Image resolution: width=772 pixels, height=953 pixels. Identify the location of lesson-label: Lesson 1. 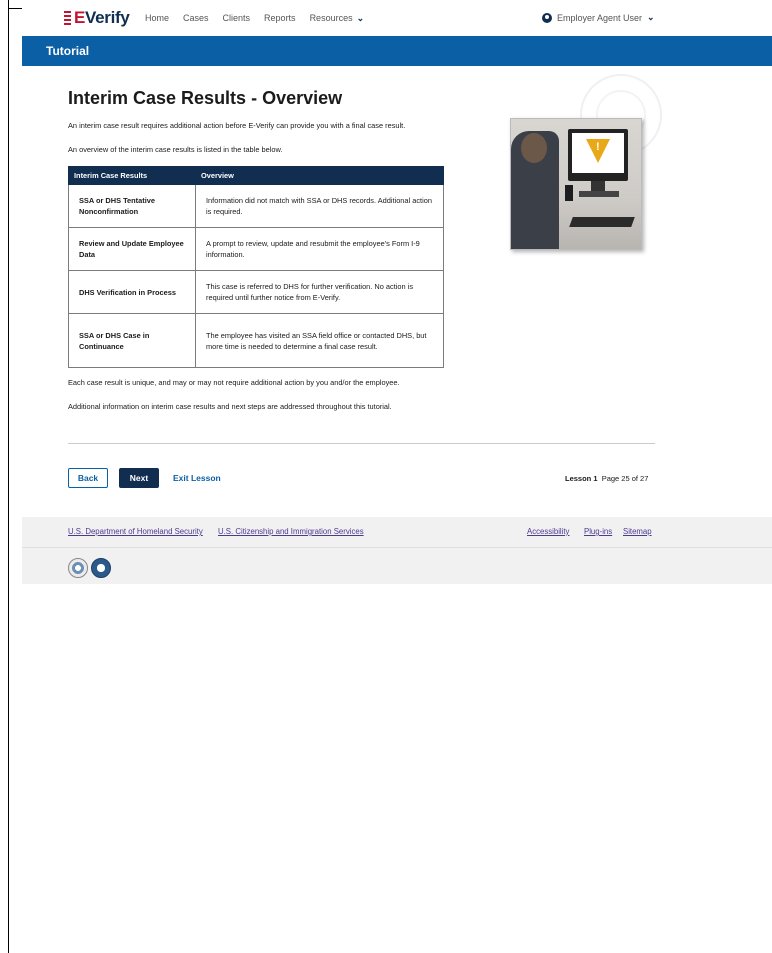
(581, 478).